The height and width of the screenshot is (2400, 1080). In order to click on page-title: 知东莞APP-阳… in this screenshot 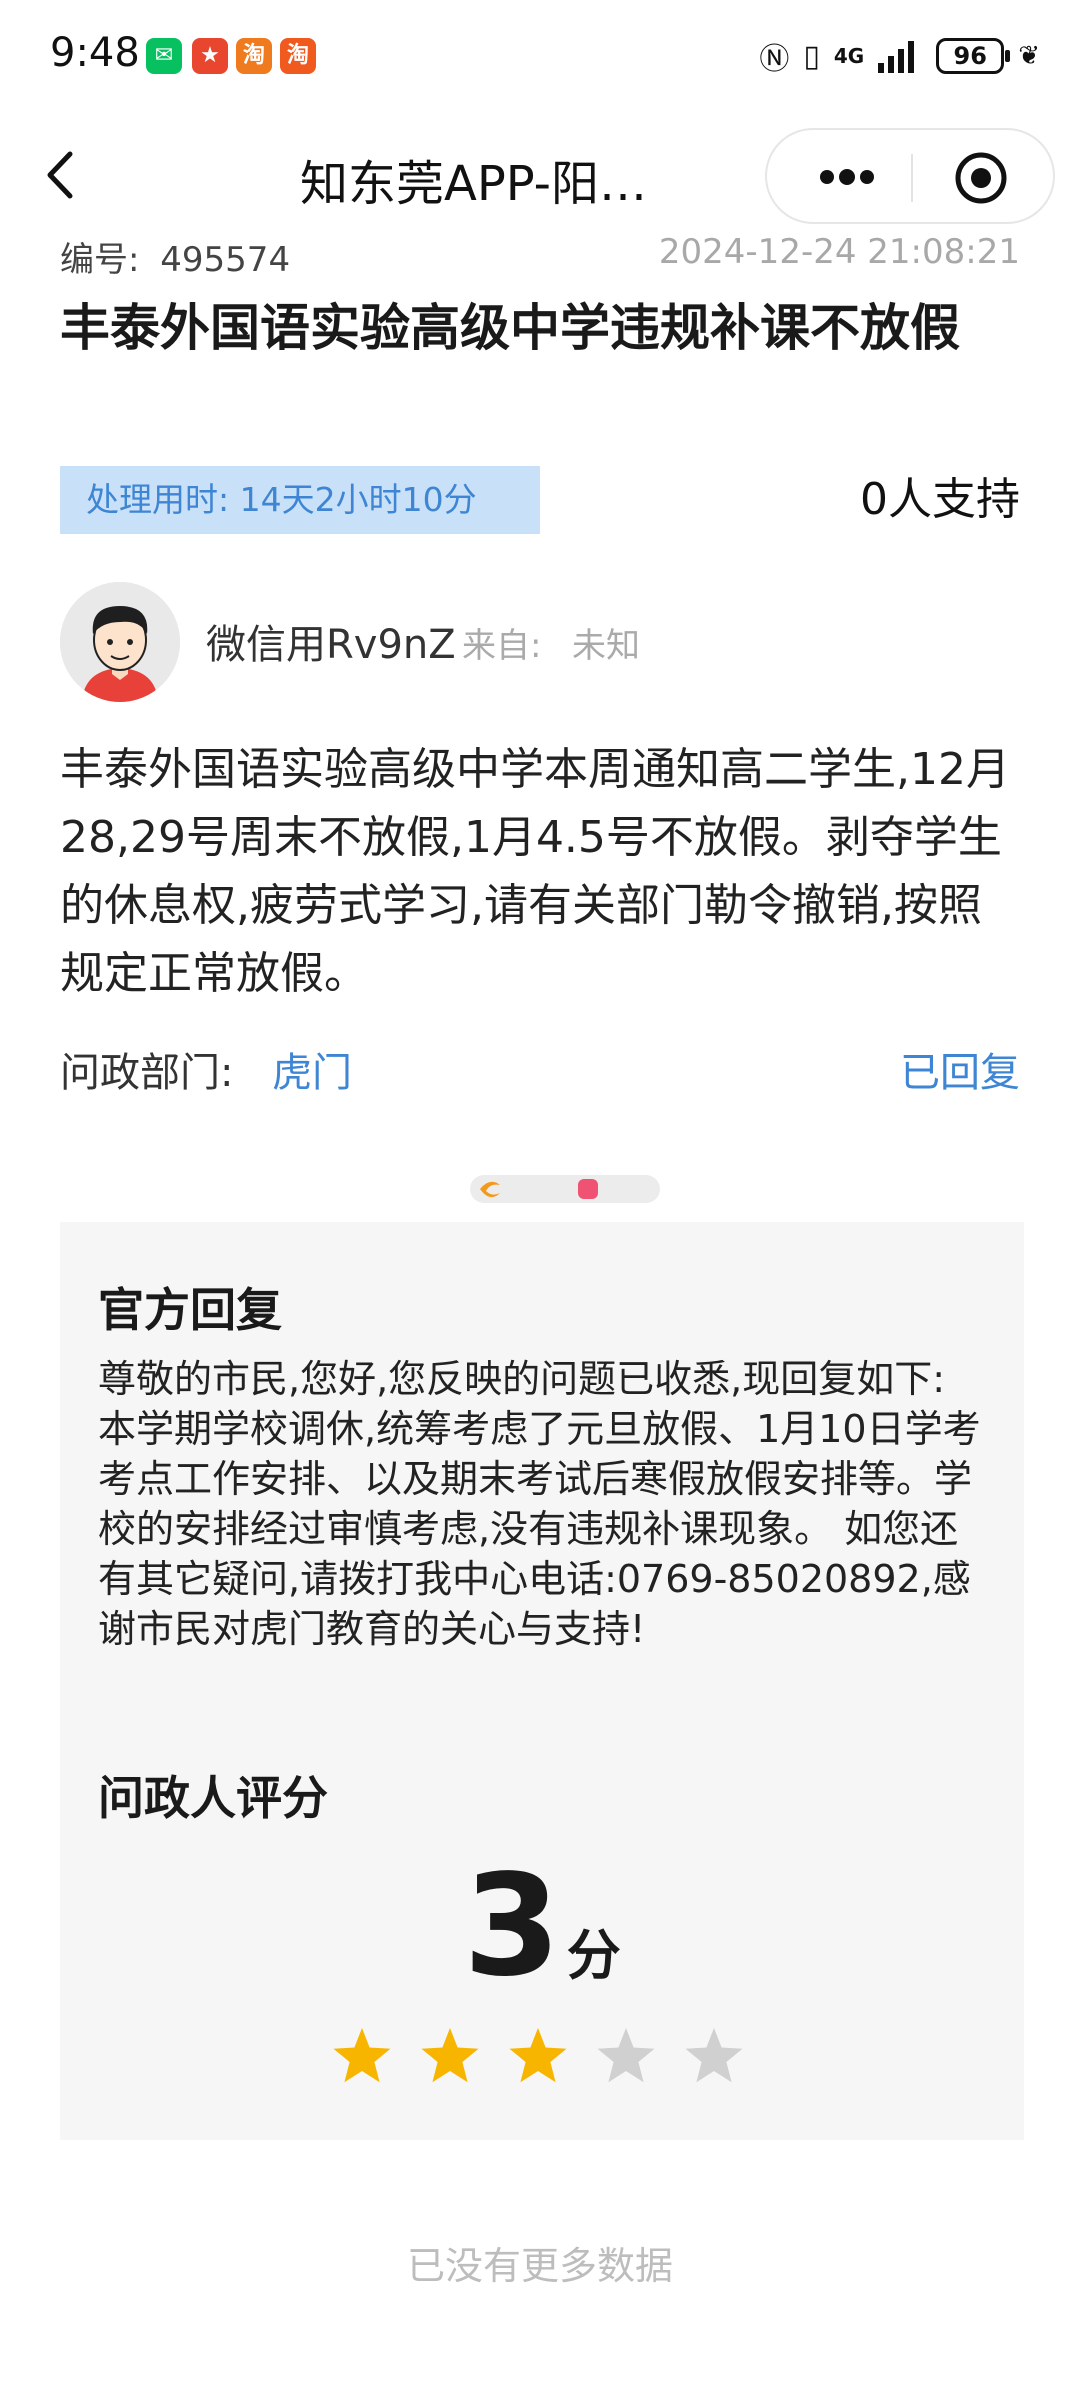, I will do `click(473, 184)`.